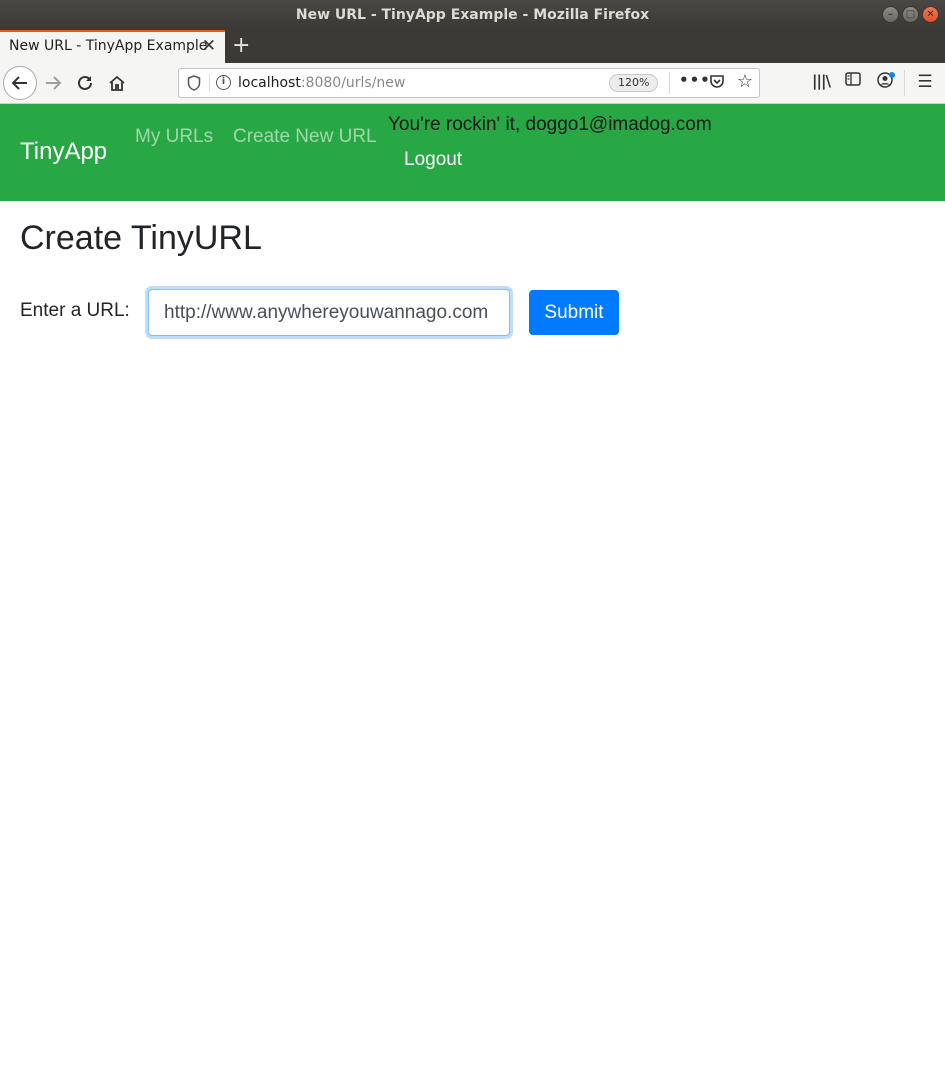 Image resolution: width=945 pixels, height=1079 pixels. What do you see at coordinates (821, 83) in the screenshot?
I see `library-icon: |||\` at bounding box center [821, 83].